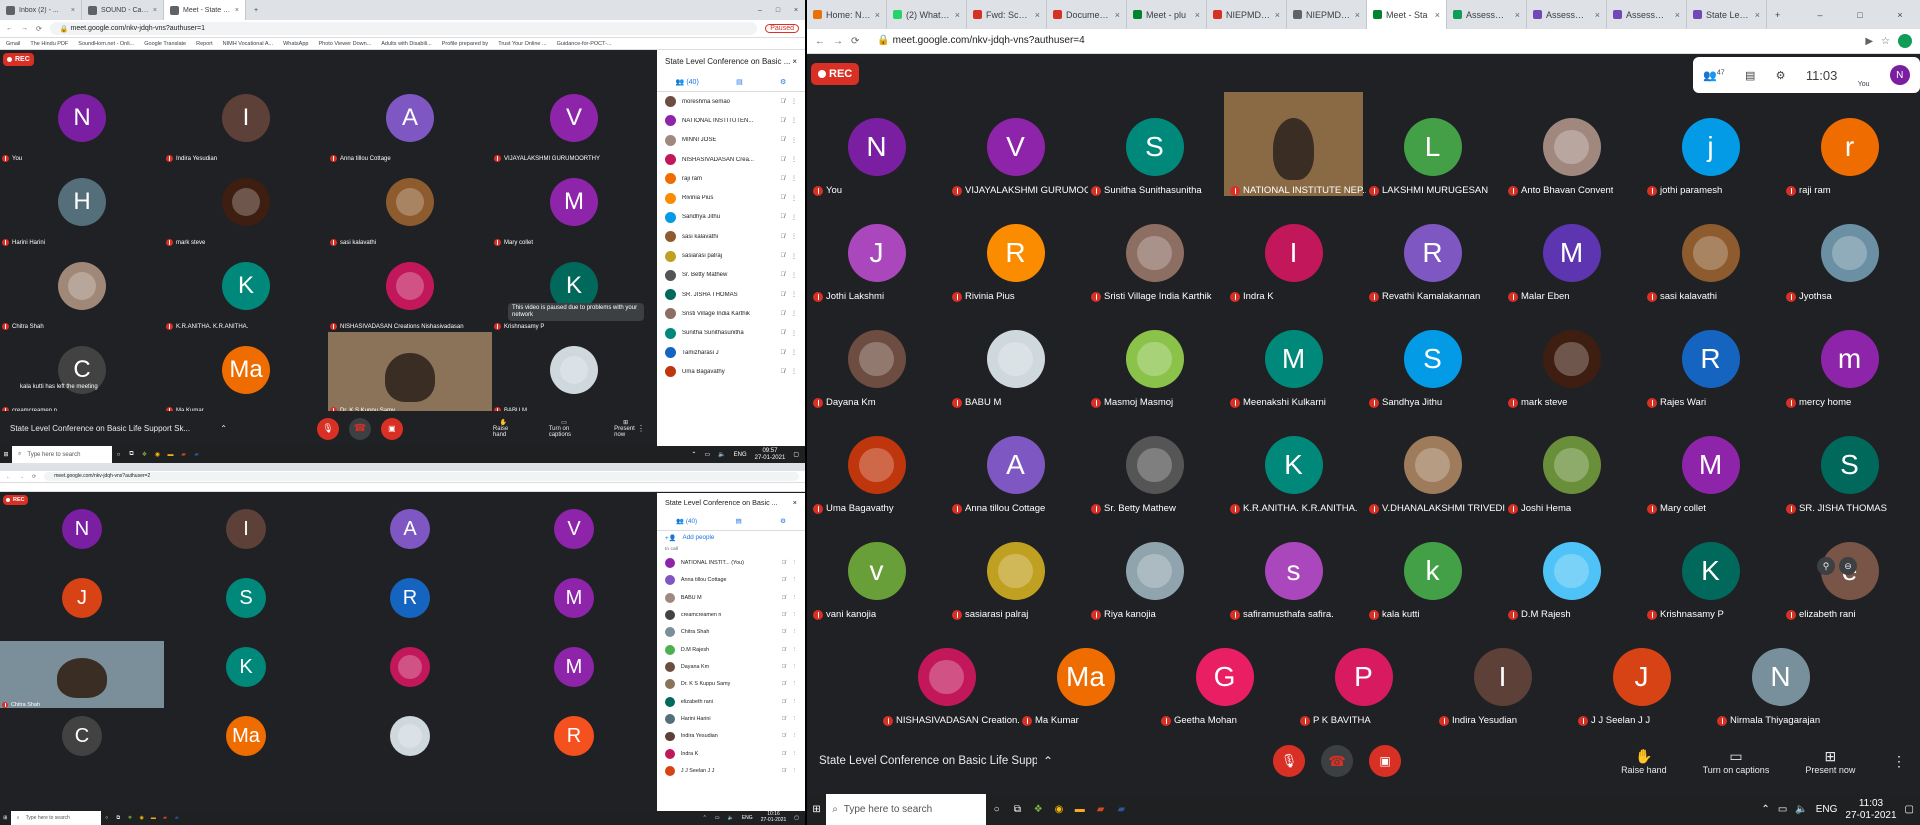 This screenshot has width=1920, height=825. What do you see at coordinates (118, 818) in the screenshot?
I see `task-view-icon: ⧉` at bounding box center [118, 818].